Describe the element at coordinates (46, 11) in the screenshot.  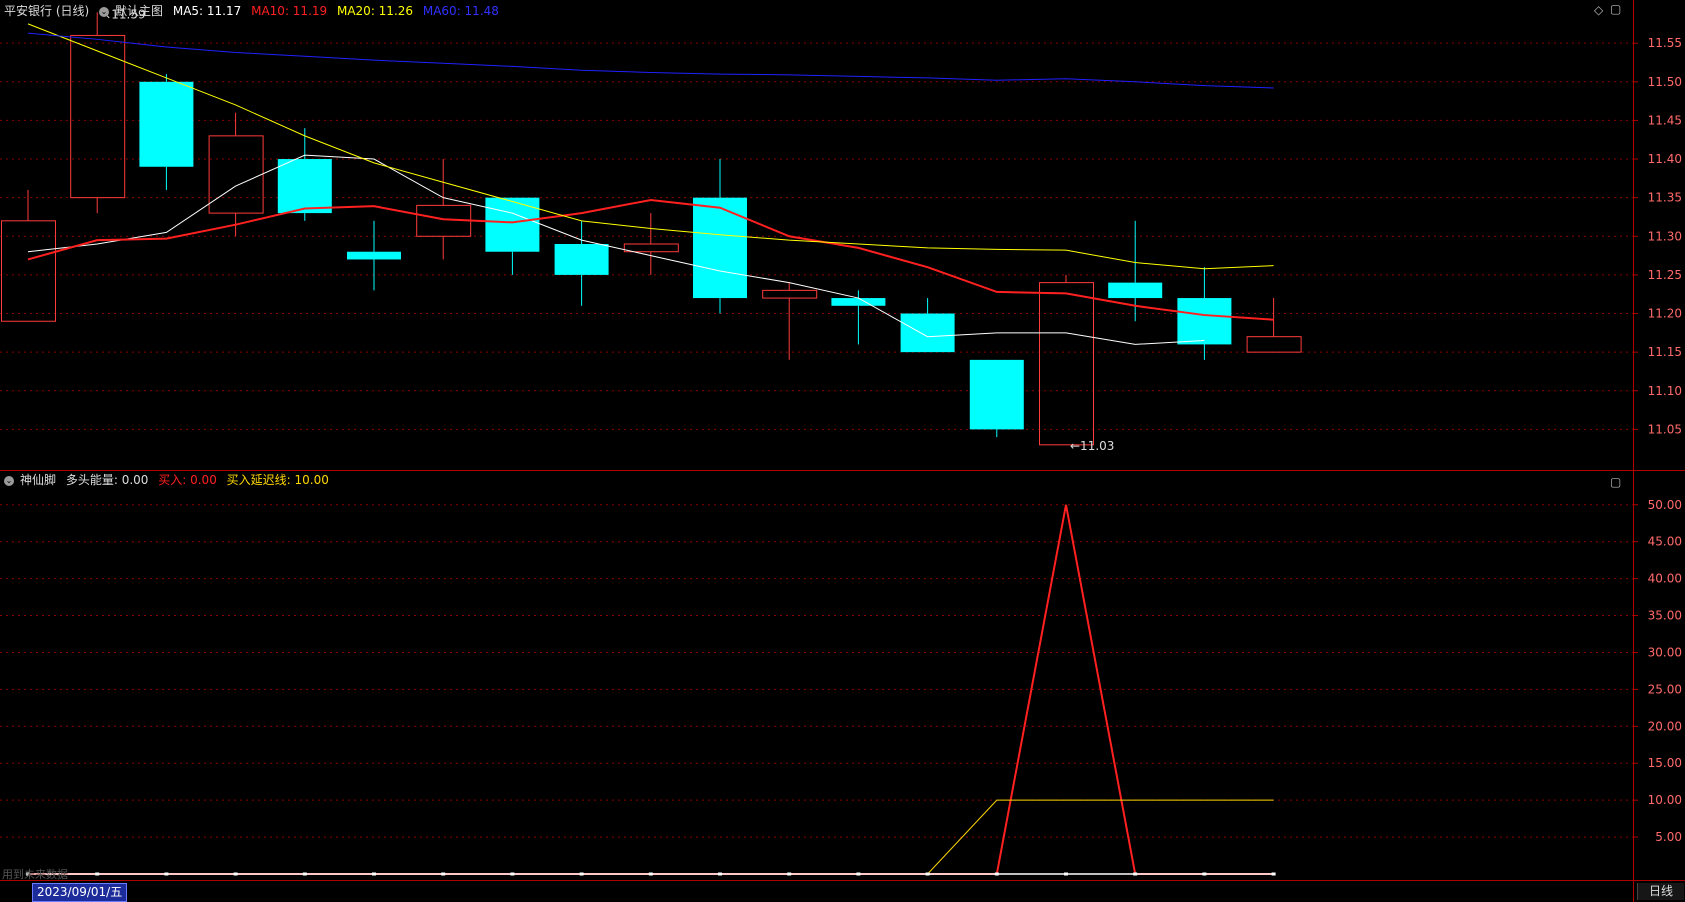
I see `stock-title: 平安银行 (日线)` at that location.